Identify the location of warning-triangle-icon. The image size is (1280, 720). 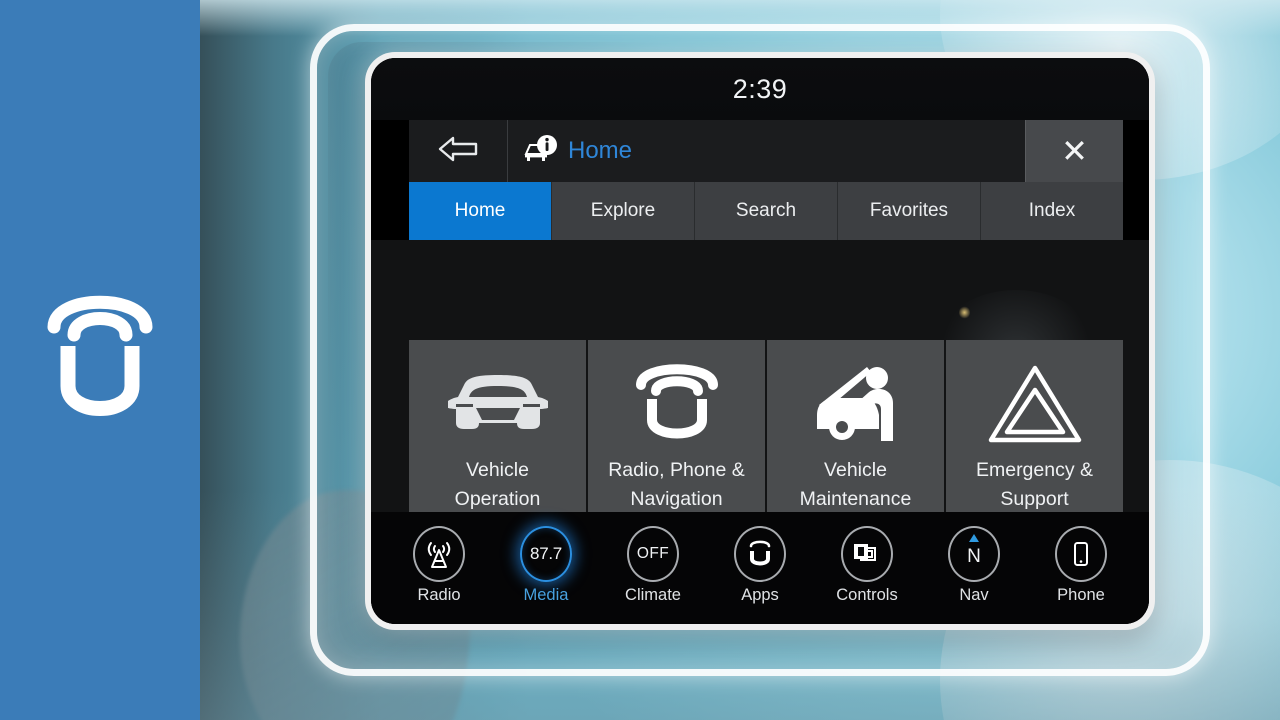
(1035, 404).